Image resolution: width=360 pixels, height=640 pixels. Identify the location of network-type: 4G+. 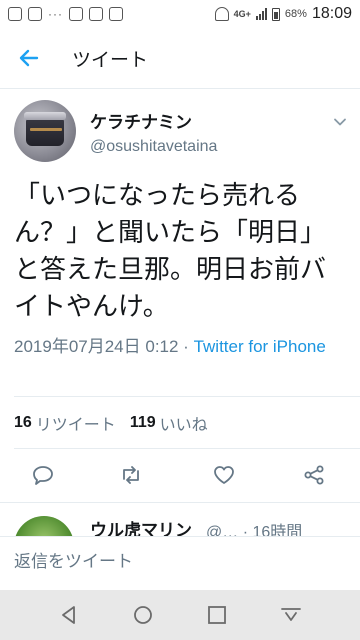
(242, 14).